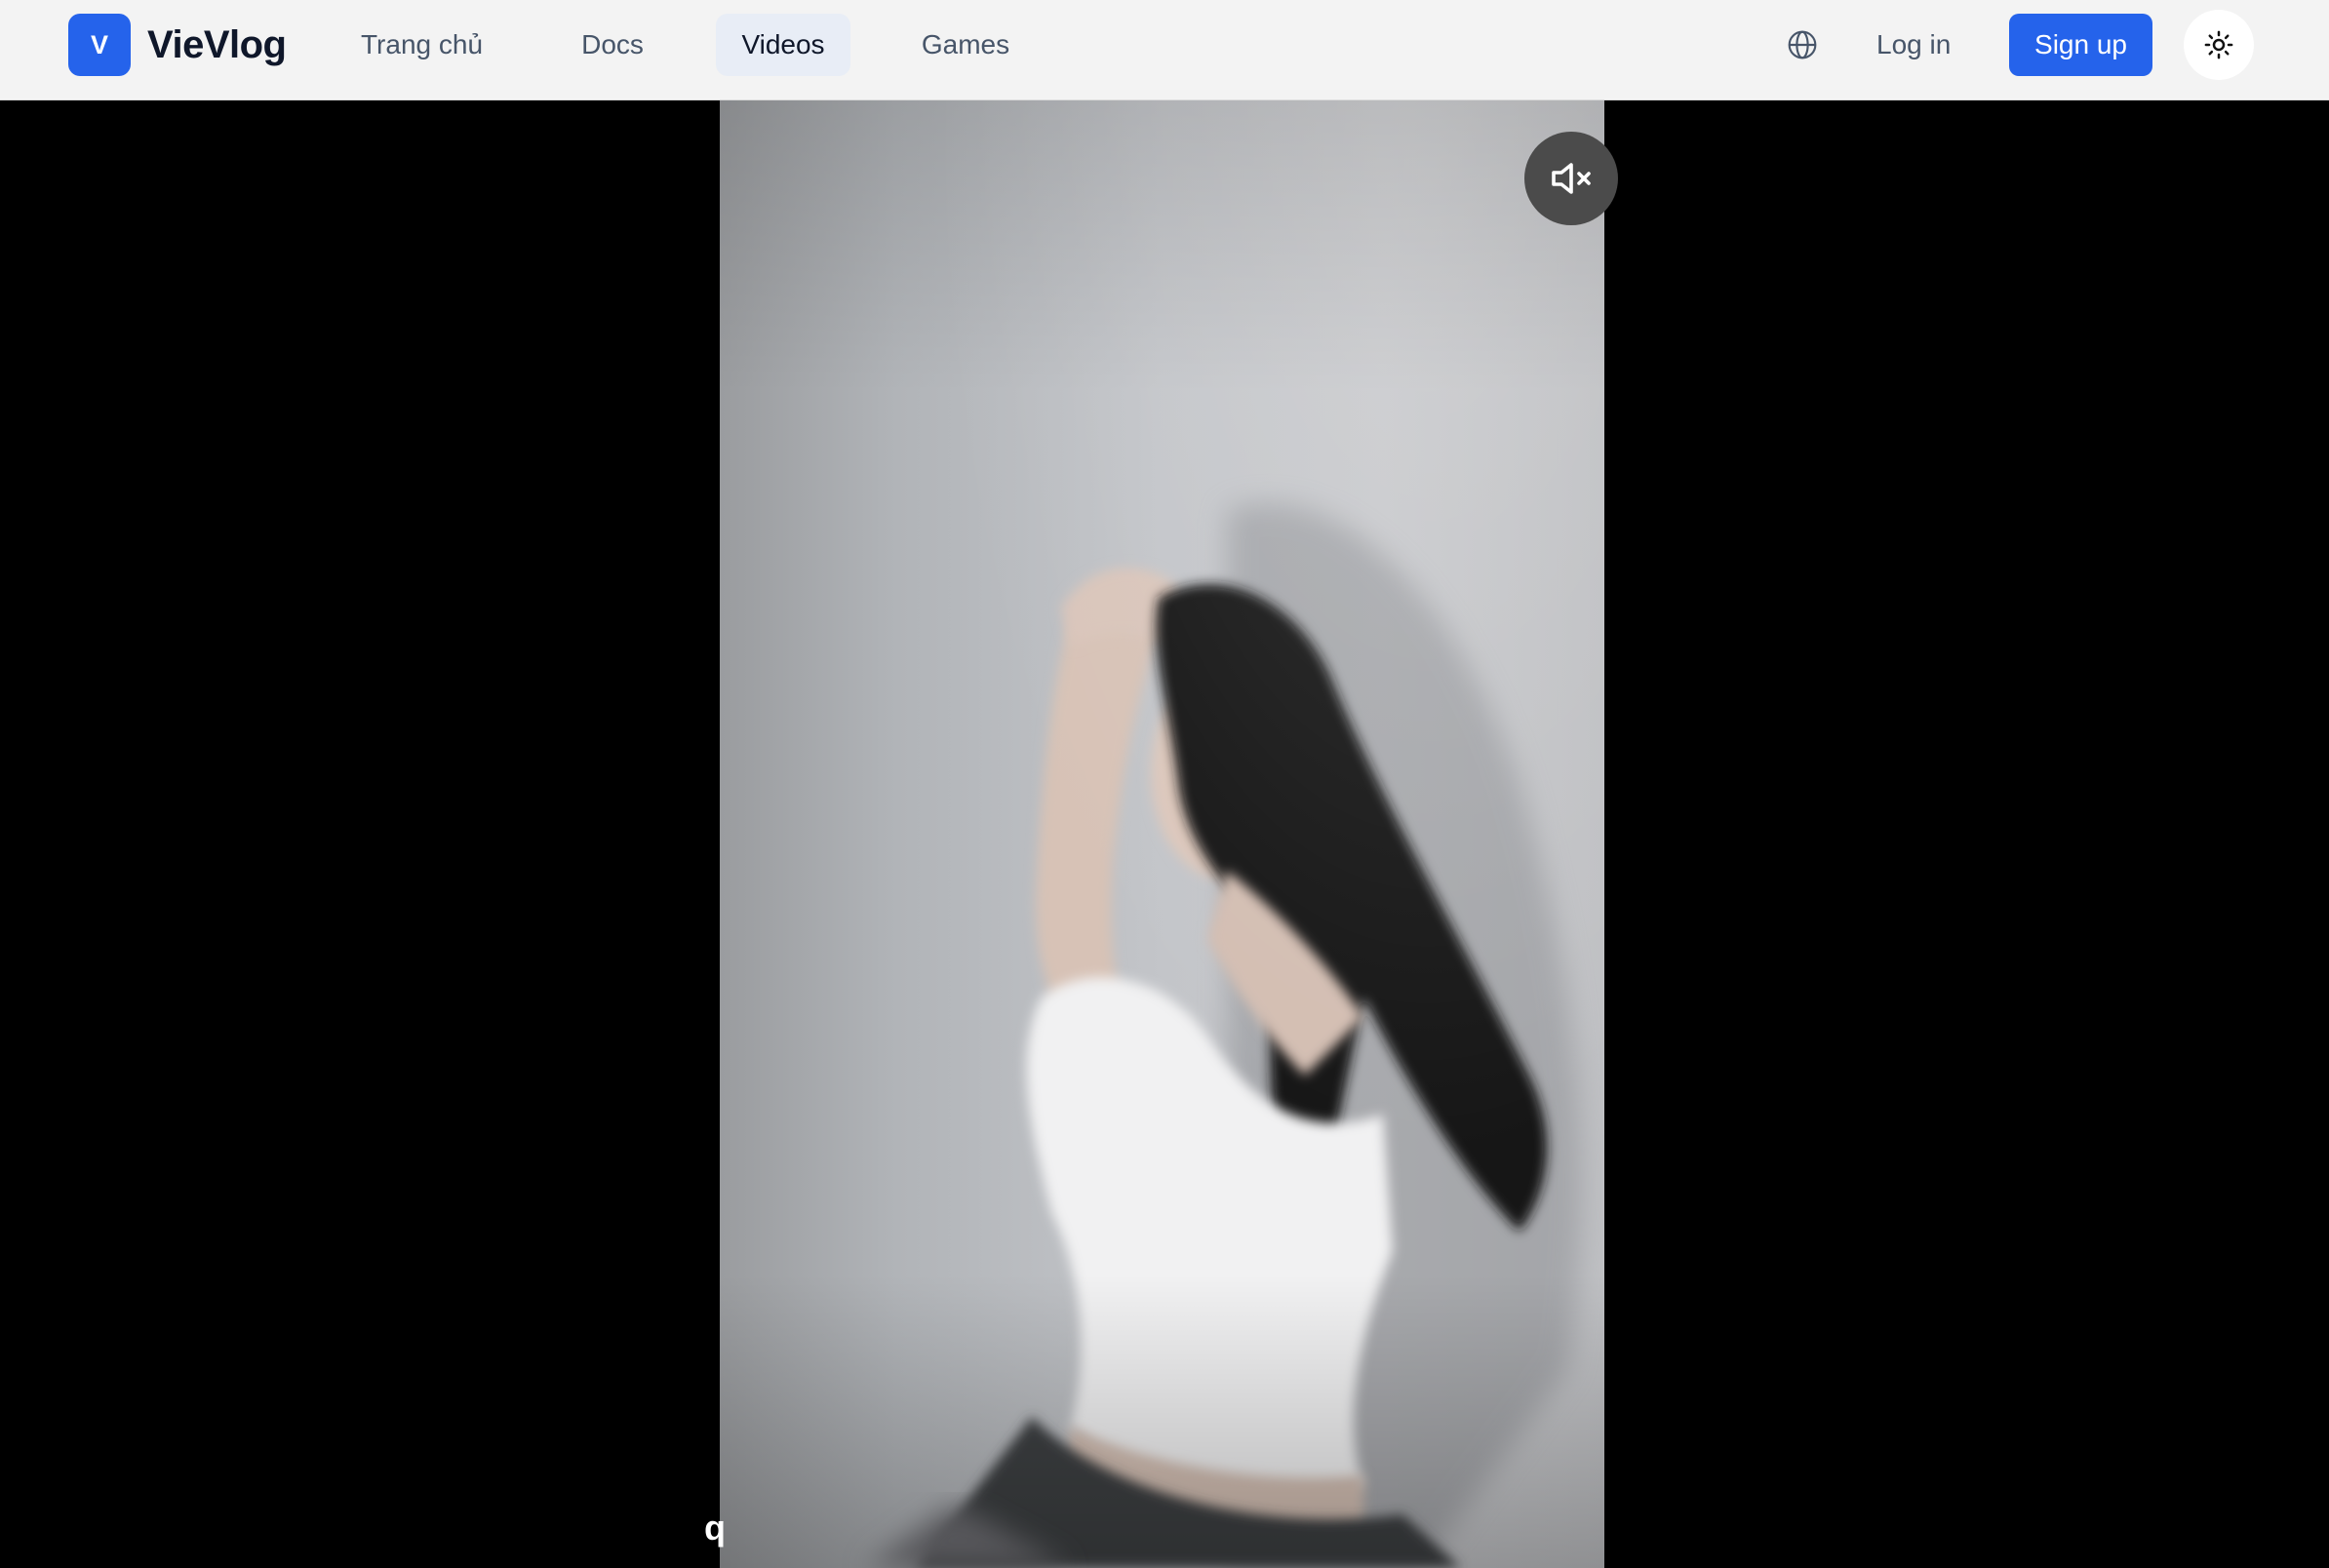 Image resolution: width=2329 pixels, height=1568 pixels. I want to click on video-caption: q, so click(715, 1528).